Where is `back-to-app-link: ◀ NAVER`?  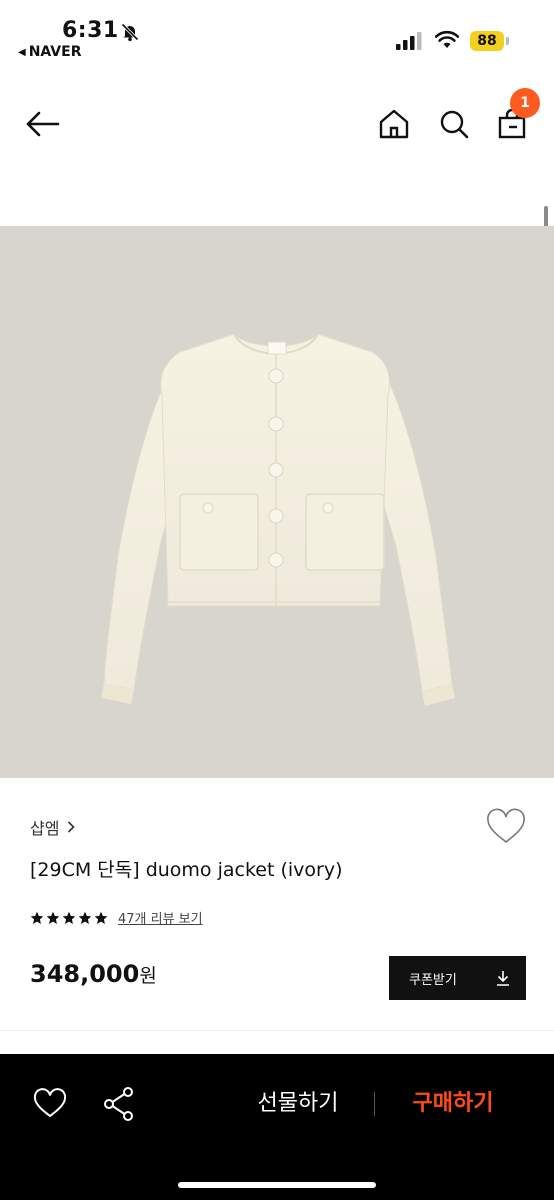 back-to-app-link: ◀ NAVER is located at coordinates (49, 52).